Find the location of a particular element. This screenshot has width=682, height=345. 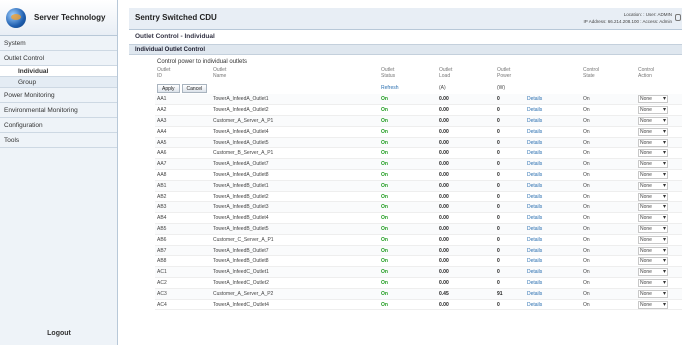

outlet-id: AA5 is located at coordinates (183, 143).